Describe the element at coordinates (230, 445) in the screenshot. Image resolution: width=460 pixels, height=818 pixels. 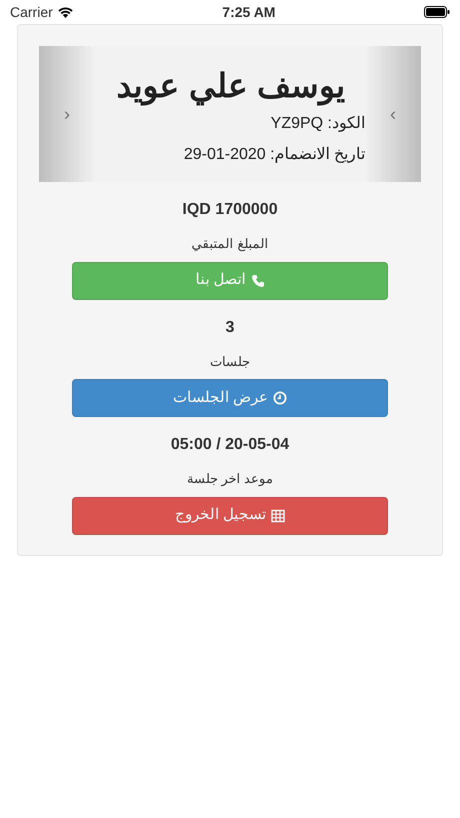
I see `stat-value: 05:00 / 20-05-04` at that location.